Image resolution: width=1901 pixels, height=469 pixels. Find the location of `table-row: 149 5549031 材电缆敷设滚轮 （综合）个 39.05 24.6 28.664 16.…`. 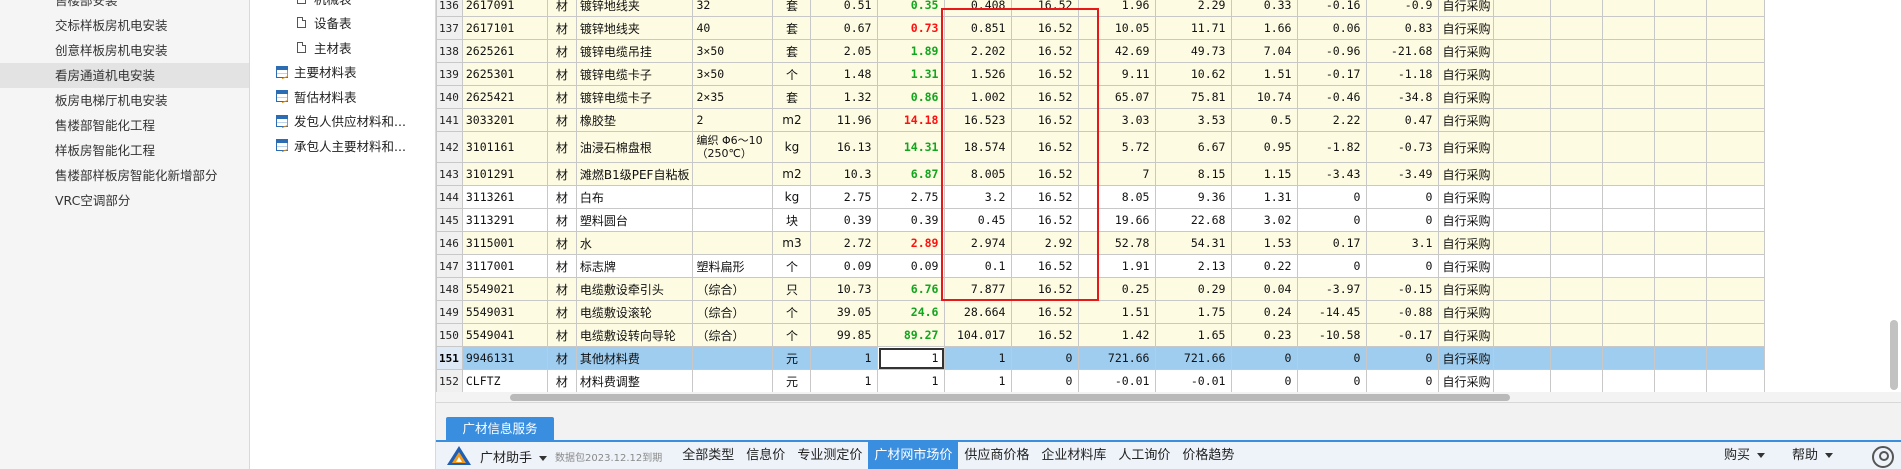

table-row: 149 5549031 材电缆敷设滚轮 （综合）个 39.05 24.6 28.664 16.… is located at coordinates (1101, 312).